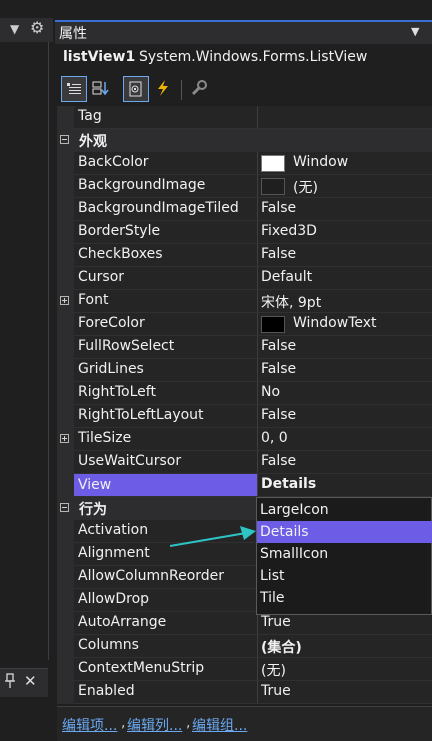 This screenshot has width=432, height=741. What do you see at coordinates (244, 186) in the screenshot?
I see `property-row-backgroundimage: BackgroundImage (无)` at bounding box center [244, 186].